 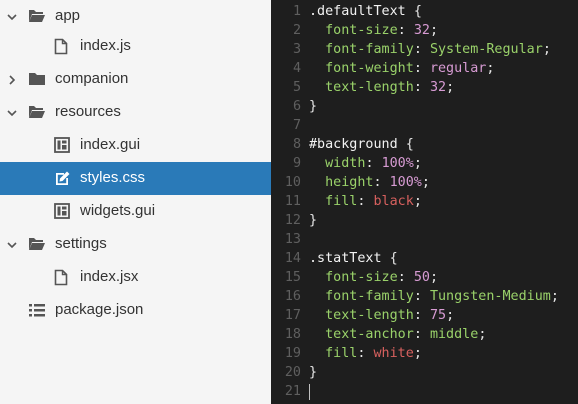 I want to click on code-text: .statText {, so click(x=353, y=258).